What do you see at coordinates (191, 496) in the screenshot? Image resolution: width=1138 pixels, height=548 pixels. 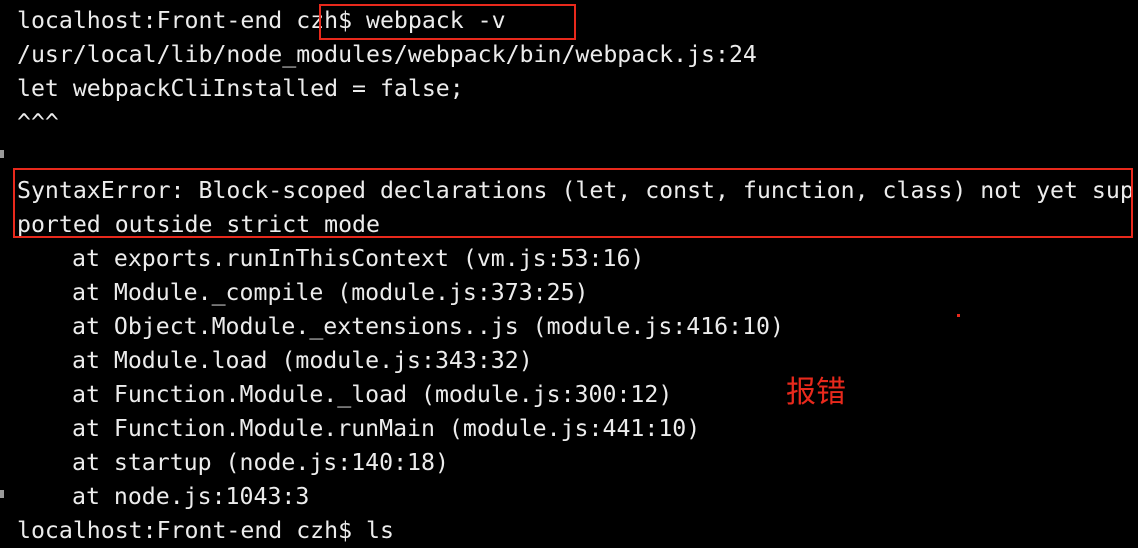 I see `stack-trace-line: at node.js:1043:3` at bounding box center [191, 496].